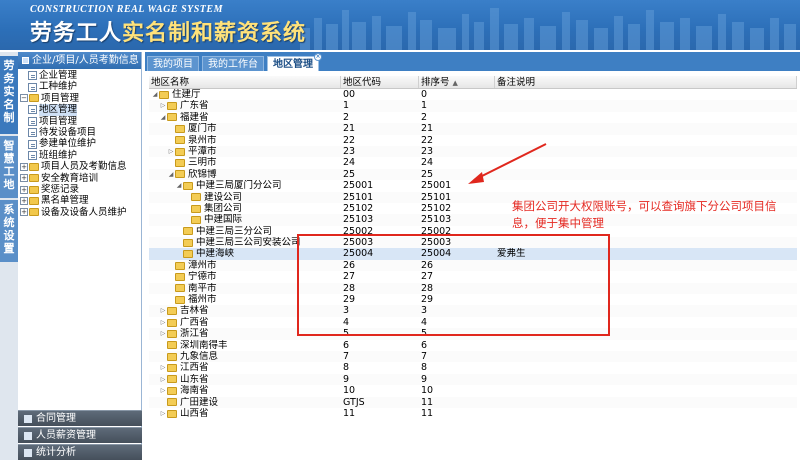 The width and height of the screenshot is (800, 460). I want to click on table-row: ◢ 住建厅 00 0, so click(473, 94).